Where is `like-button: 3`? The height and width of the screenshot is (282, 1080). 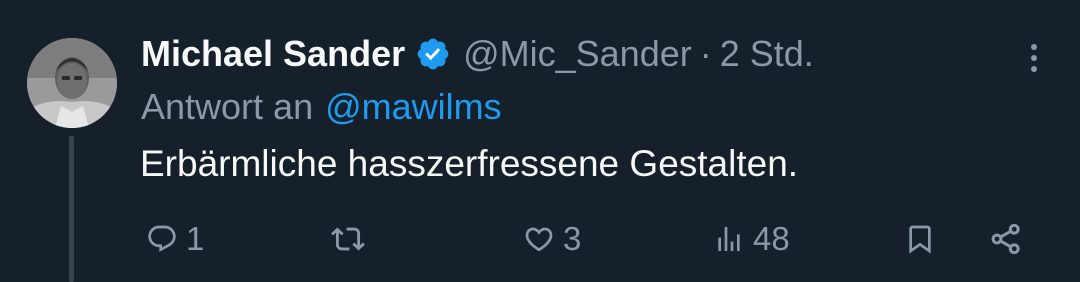
like-button: 3 is located at coordinates (552, 239).